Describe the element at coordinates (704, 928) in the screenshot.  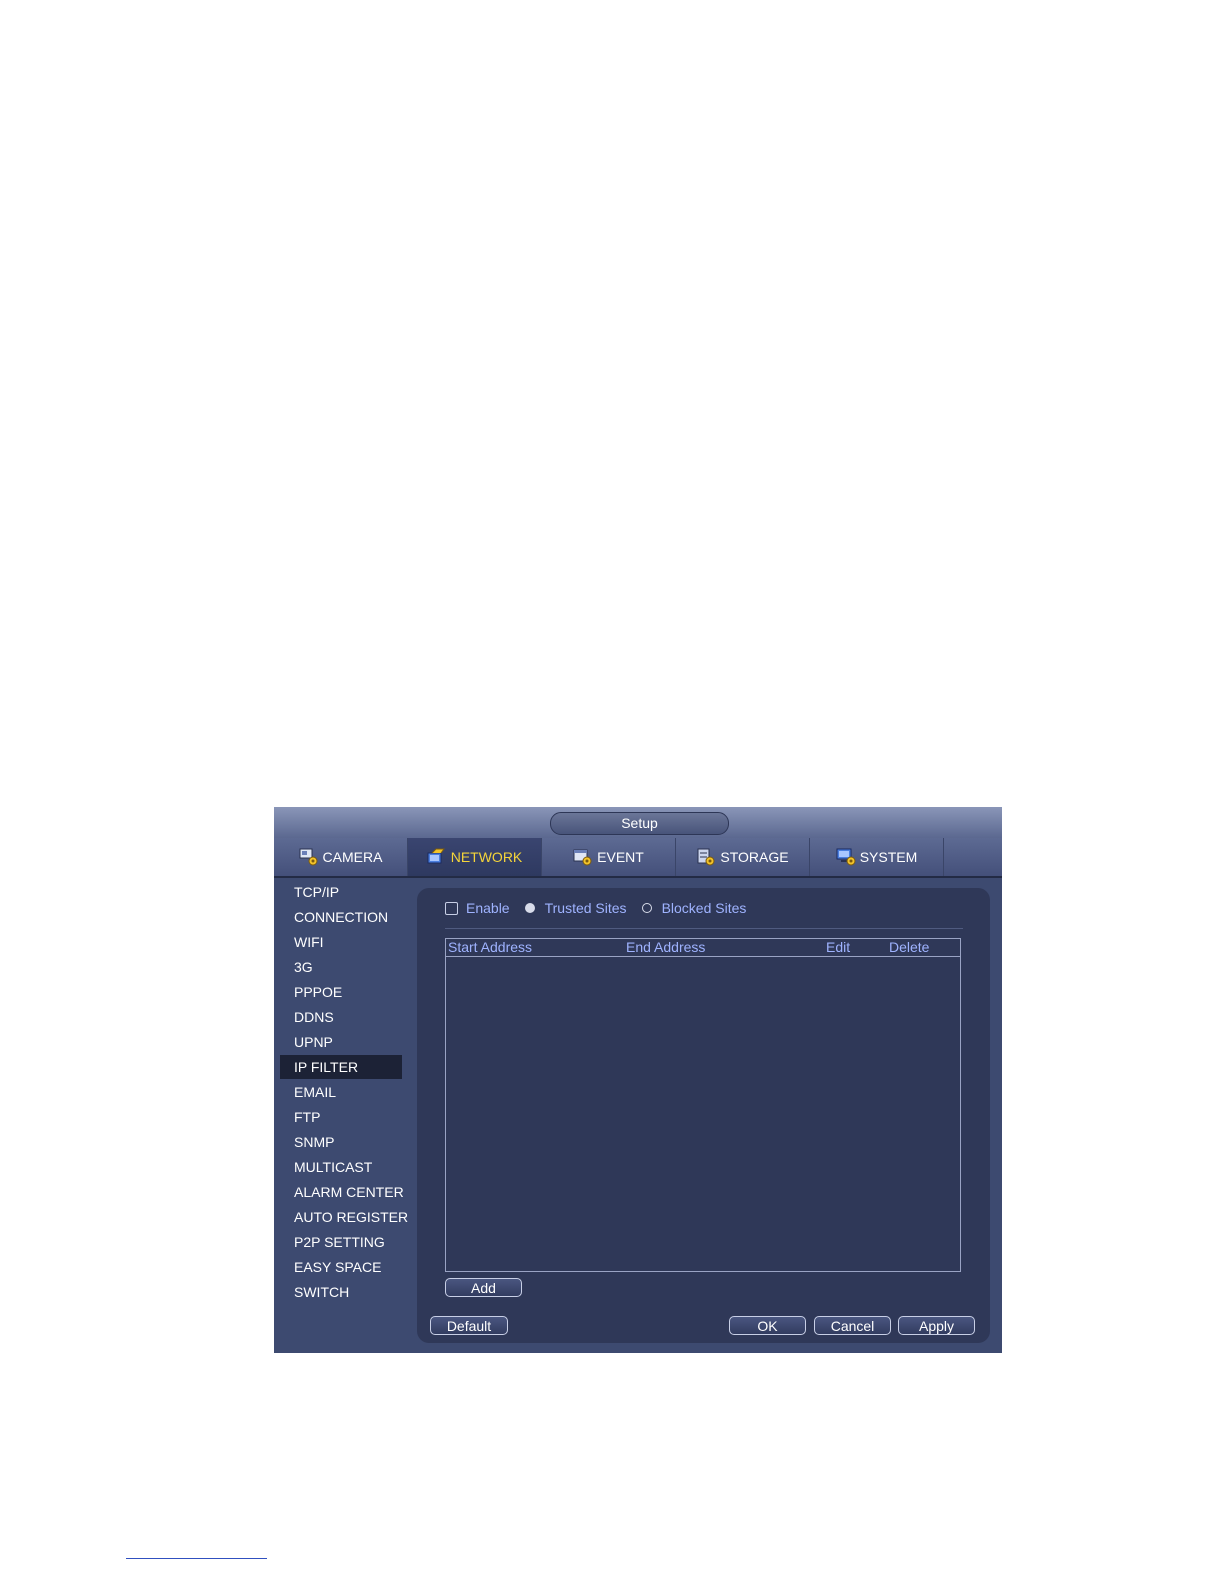
I see `options-divider` at that location.